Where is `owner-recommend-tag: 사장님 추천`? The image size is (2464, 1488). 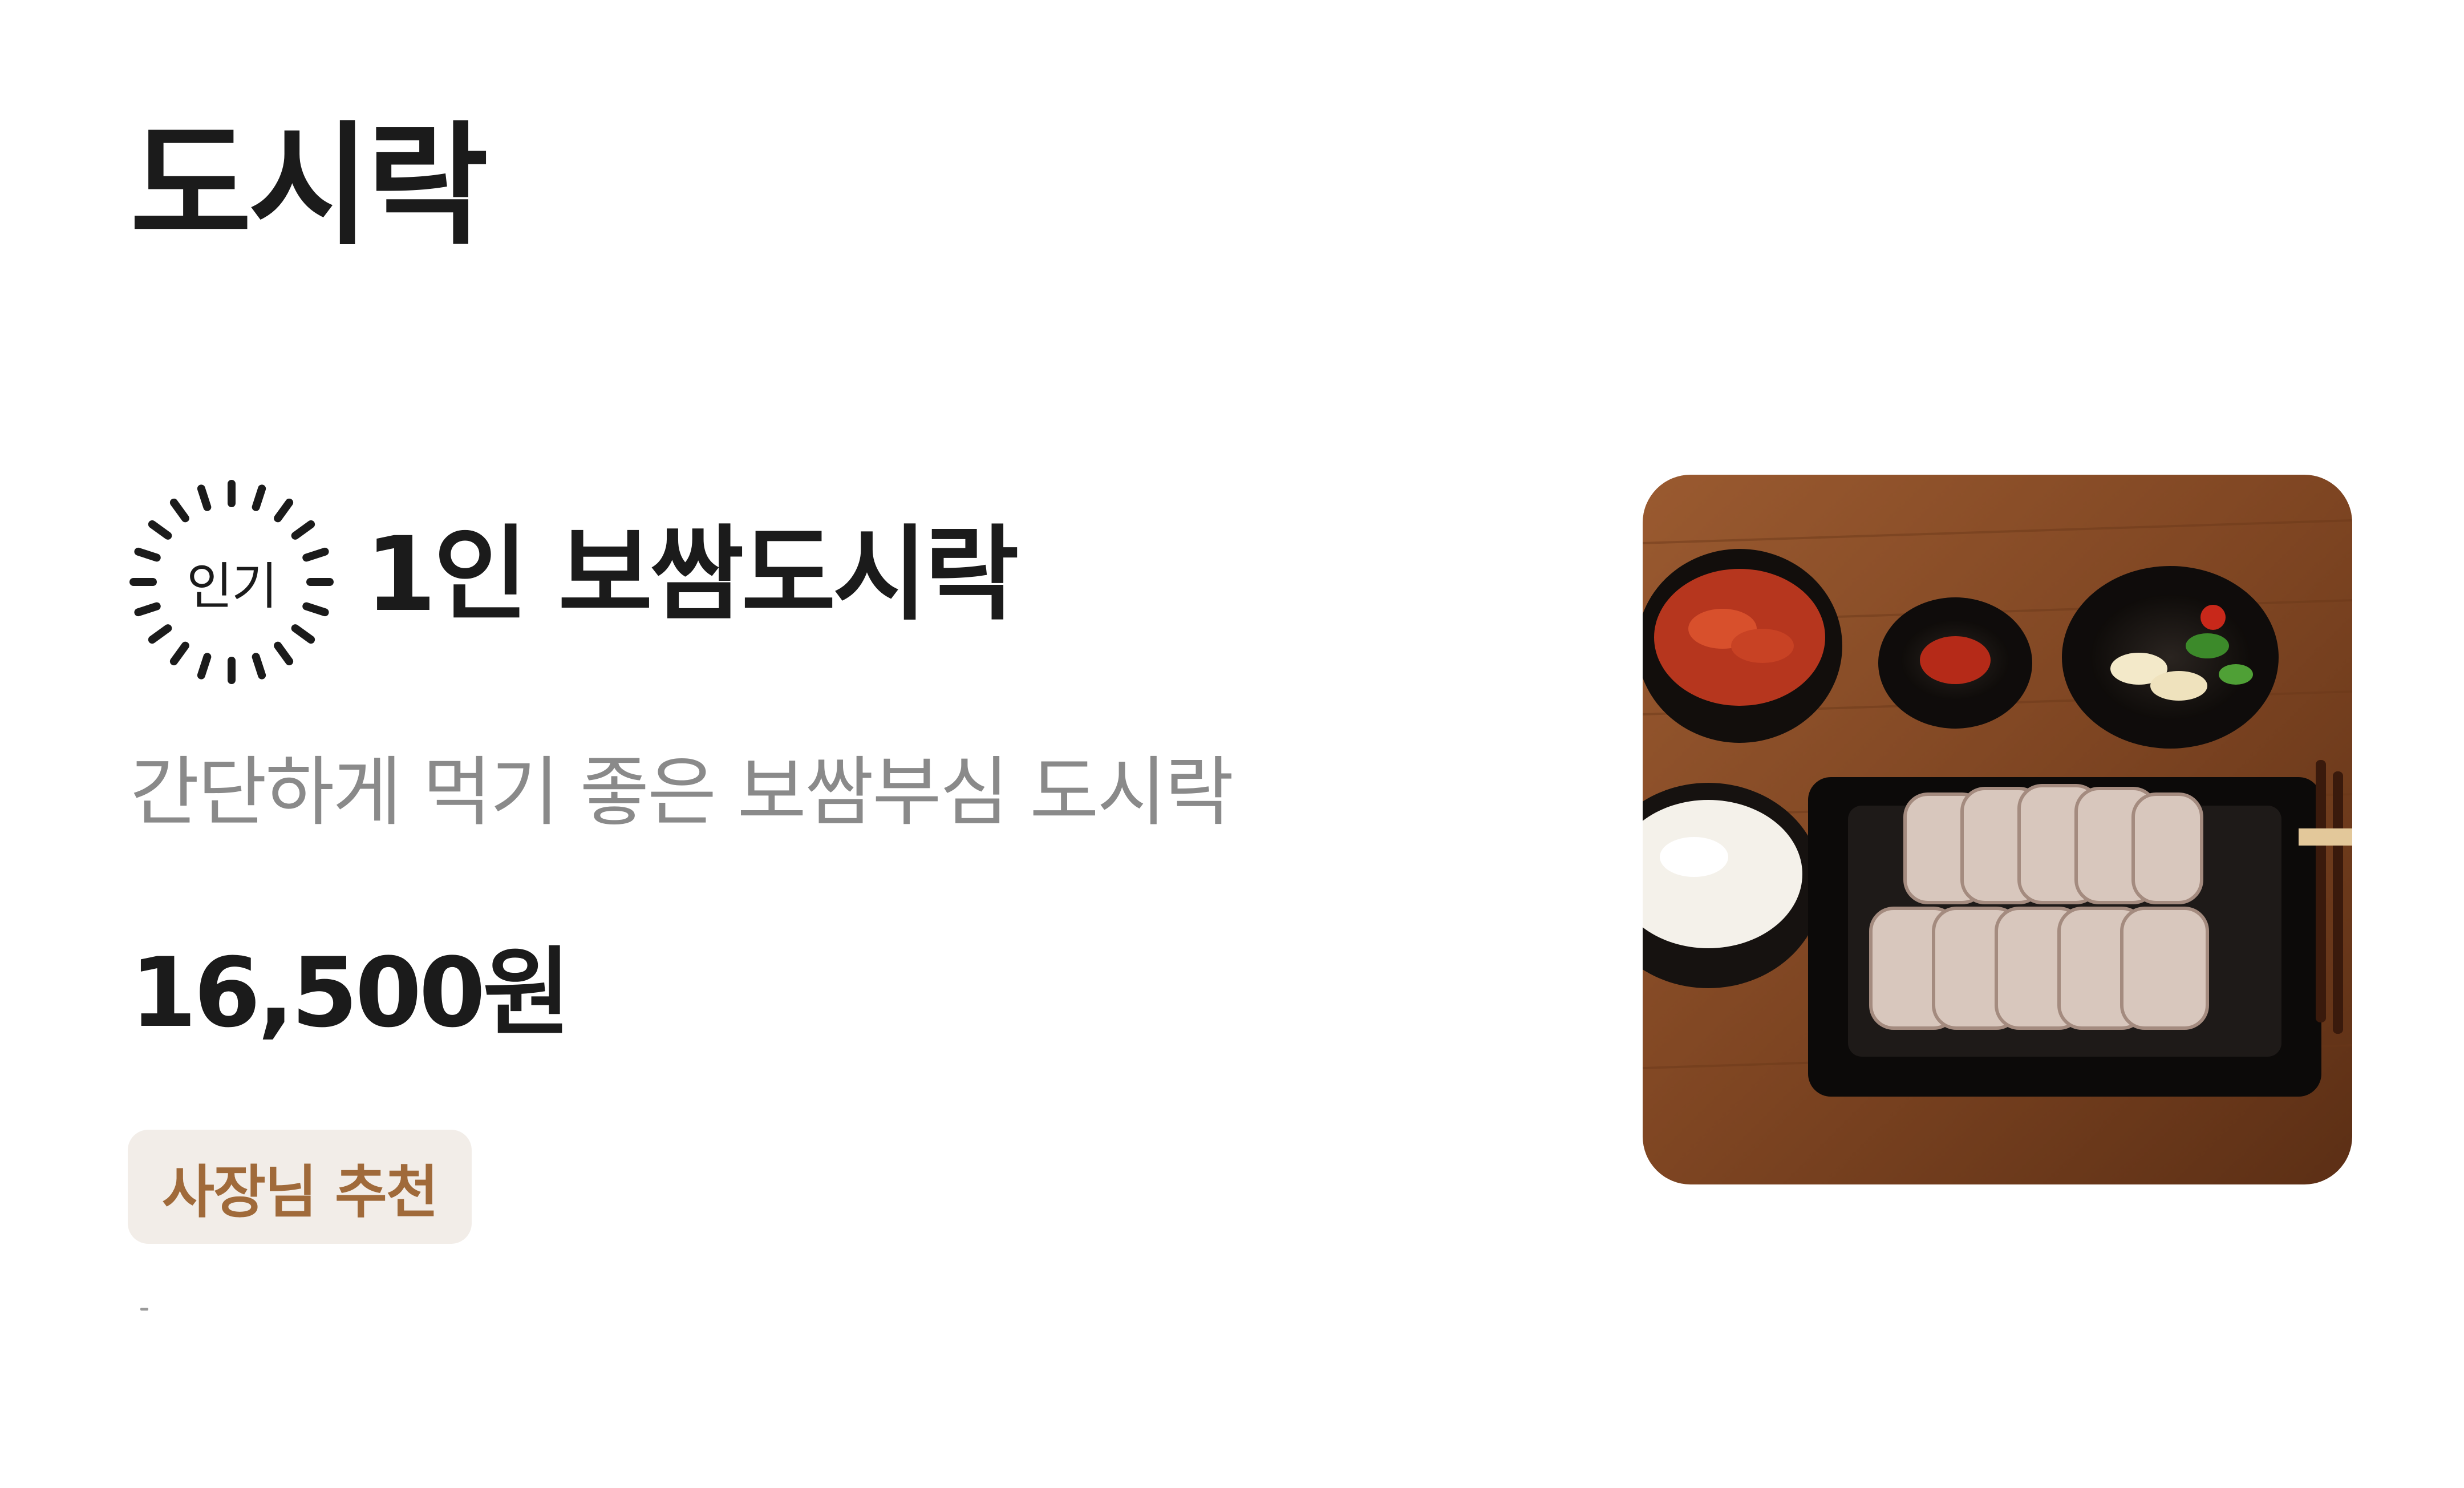 owner-recommend-tag: 사장님 추천 is located at coordinates (300, 1187).